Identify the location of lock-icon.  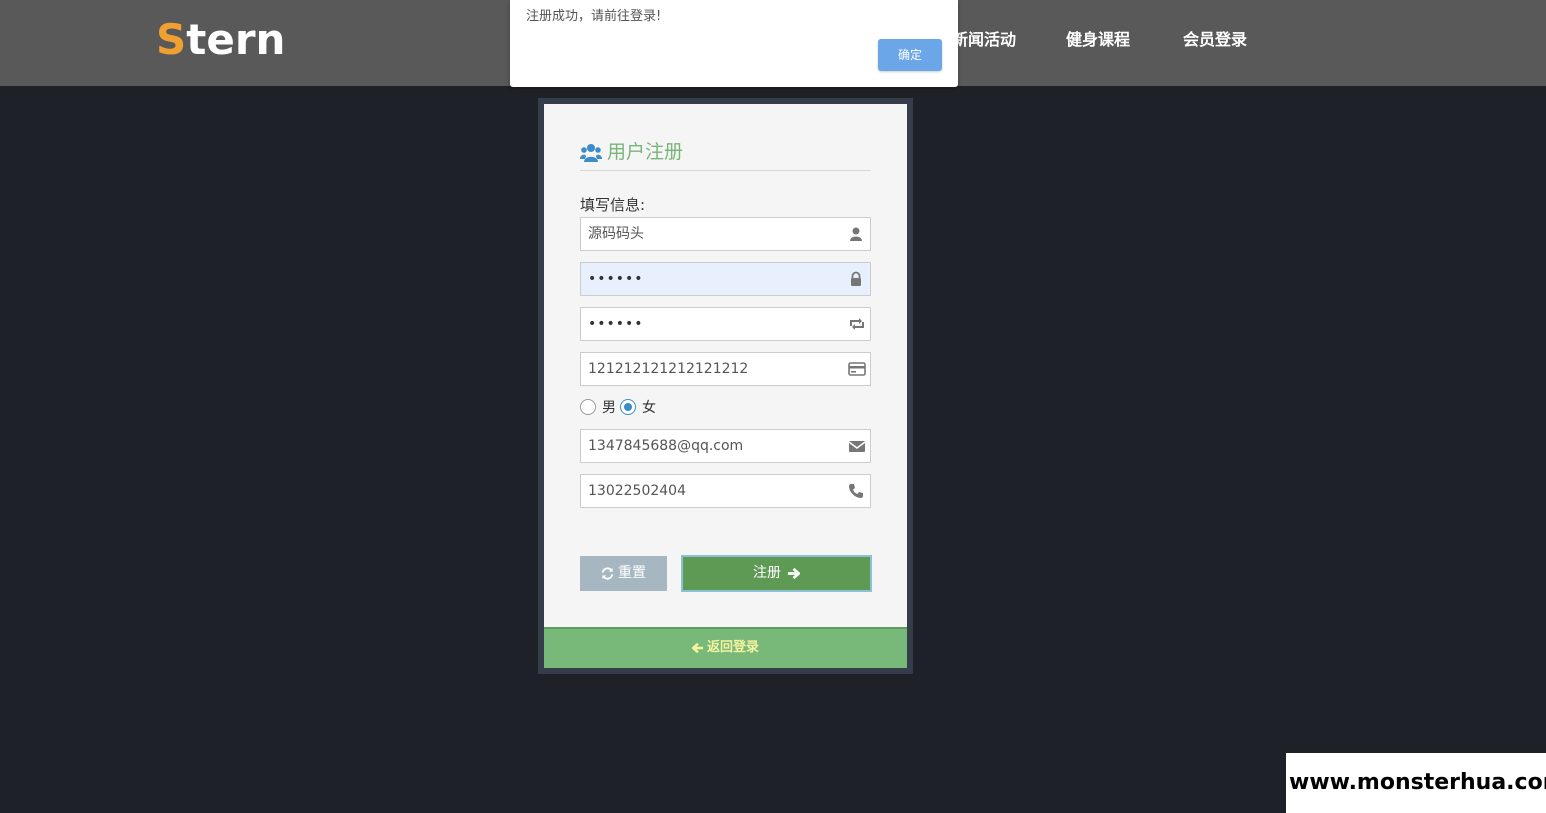
(856, 279).